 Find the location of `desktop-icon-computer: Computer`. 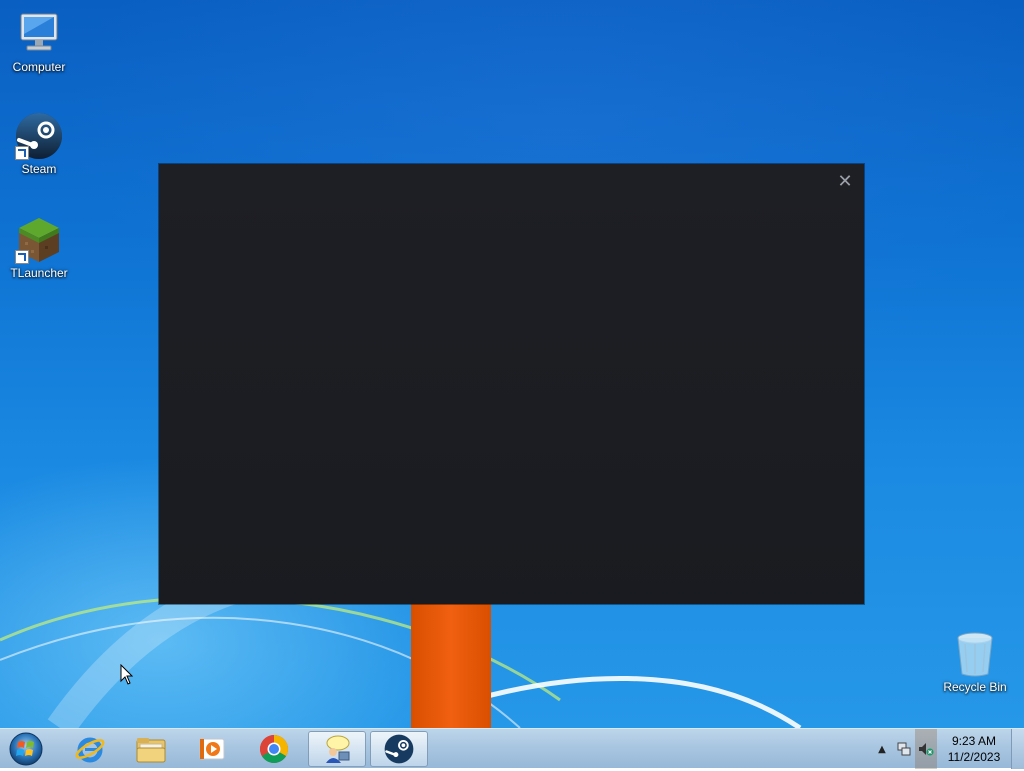

desktop-icon-computer: Computer is located at coordinates (39, 42).